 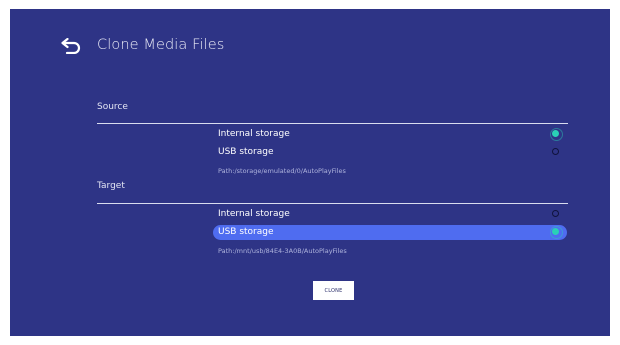 I want to click on target-option-internal-storage: Internal storage, so click(x=390, y=214).